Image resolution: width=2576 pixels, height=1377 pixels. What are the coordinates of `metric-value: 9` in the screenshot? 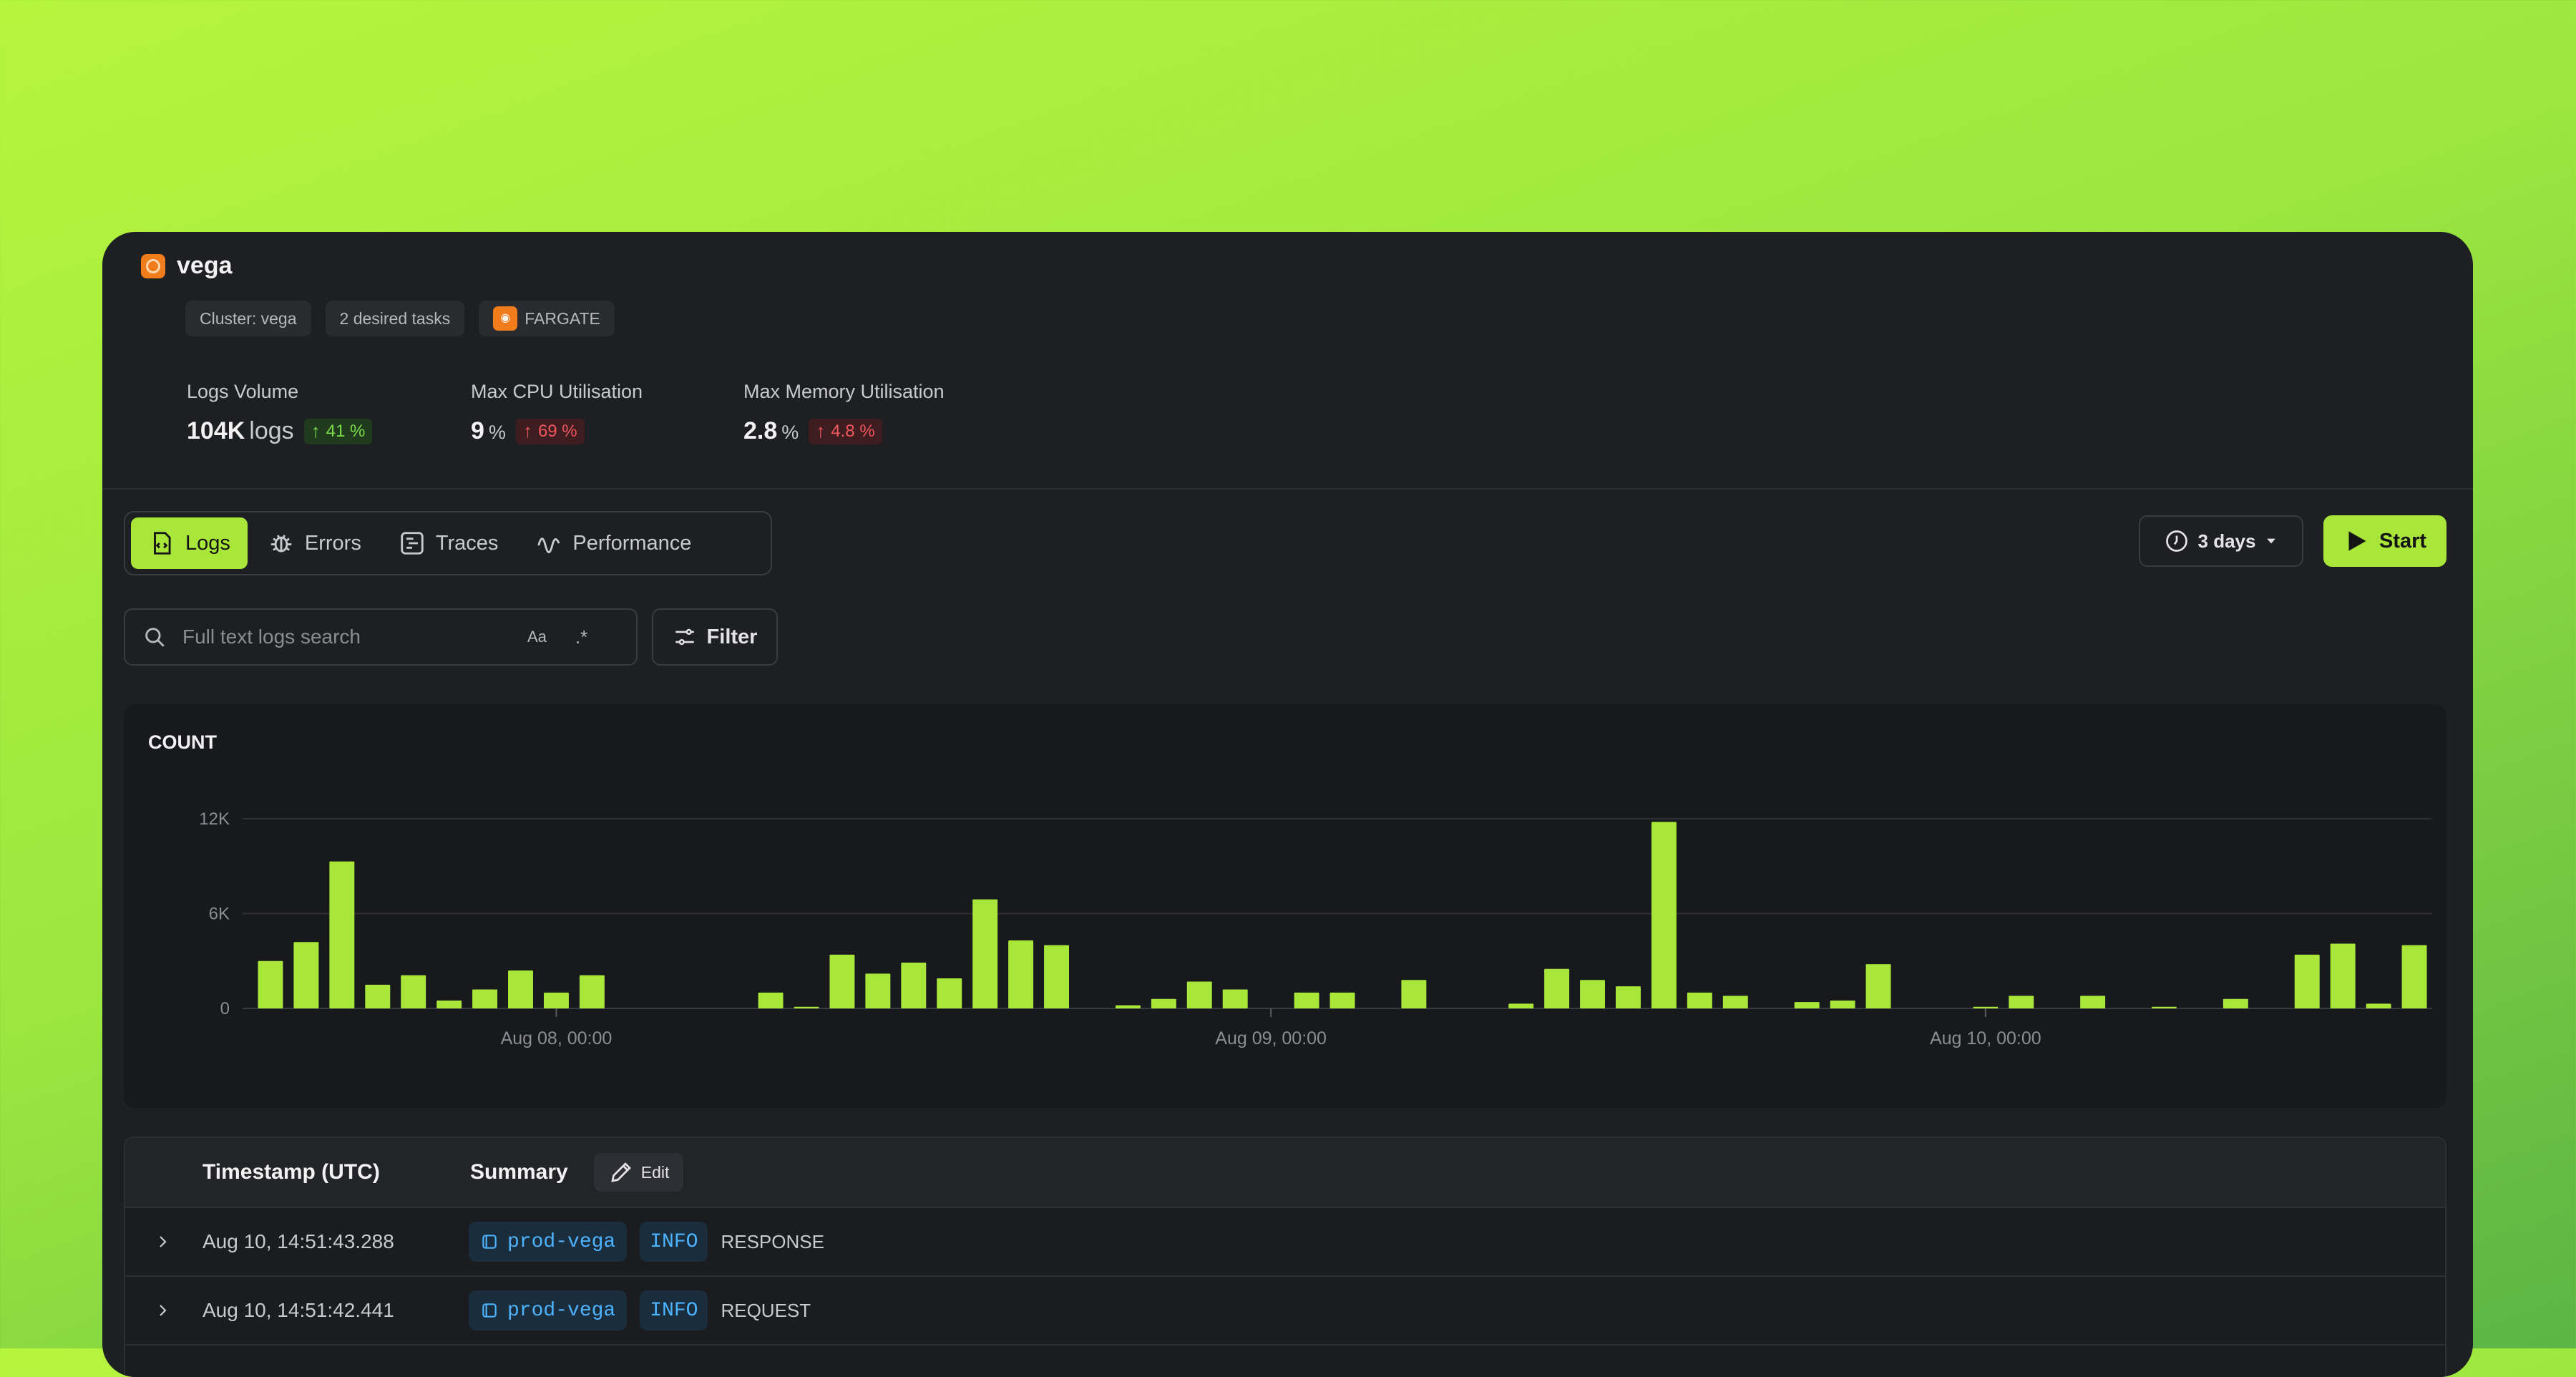 It's located at (478, 430).